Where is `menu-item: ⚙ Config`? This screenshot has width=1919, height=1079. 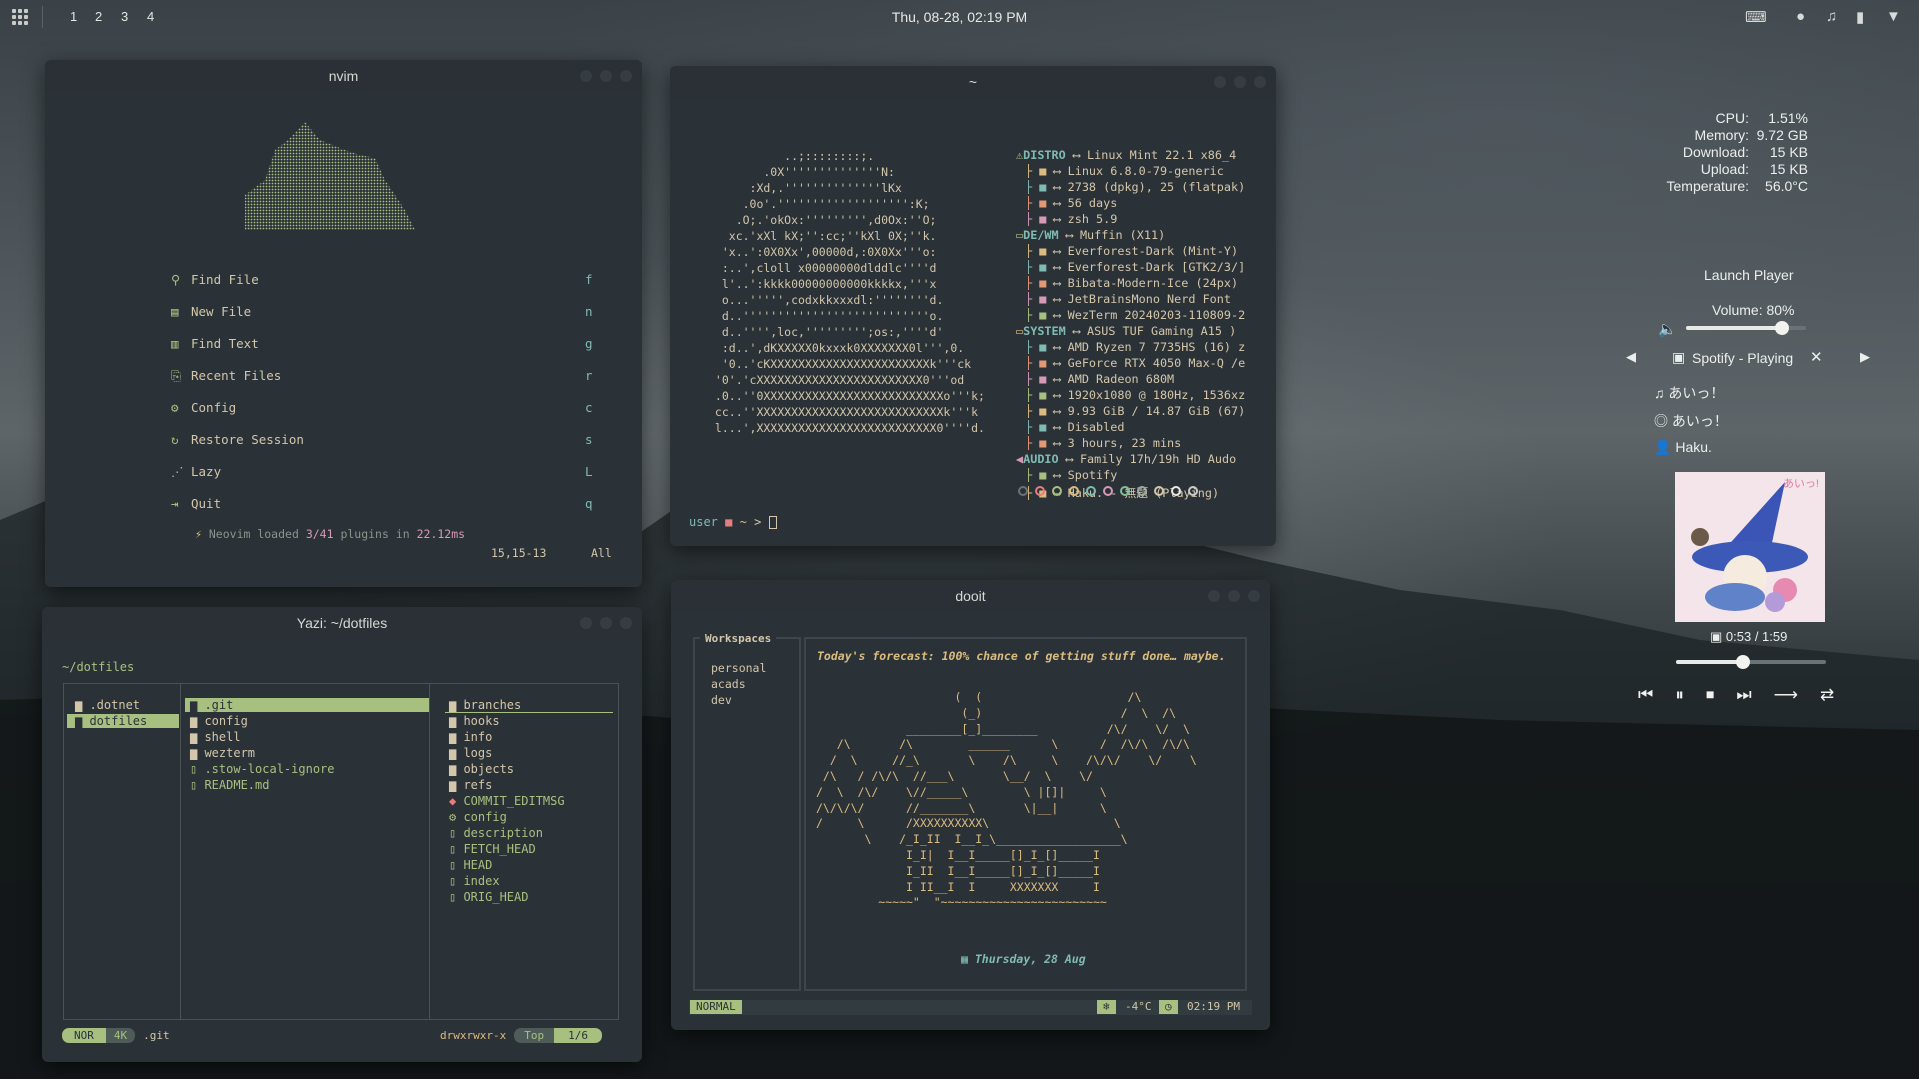 menu-item: ⚙ Config is located at coordinates (203, 407).